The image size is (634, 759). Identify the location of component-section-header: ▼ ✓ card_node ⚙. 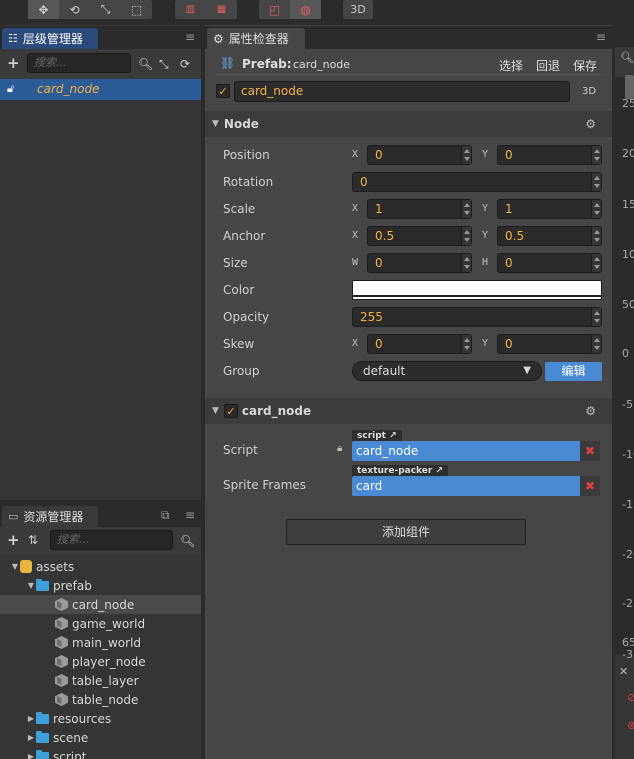
(408, 411).